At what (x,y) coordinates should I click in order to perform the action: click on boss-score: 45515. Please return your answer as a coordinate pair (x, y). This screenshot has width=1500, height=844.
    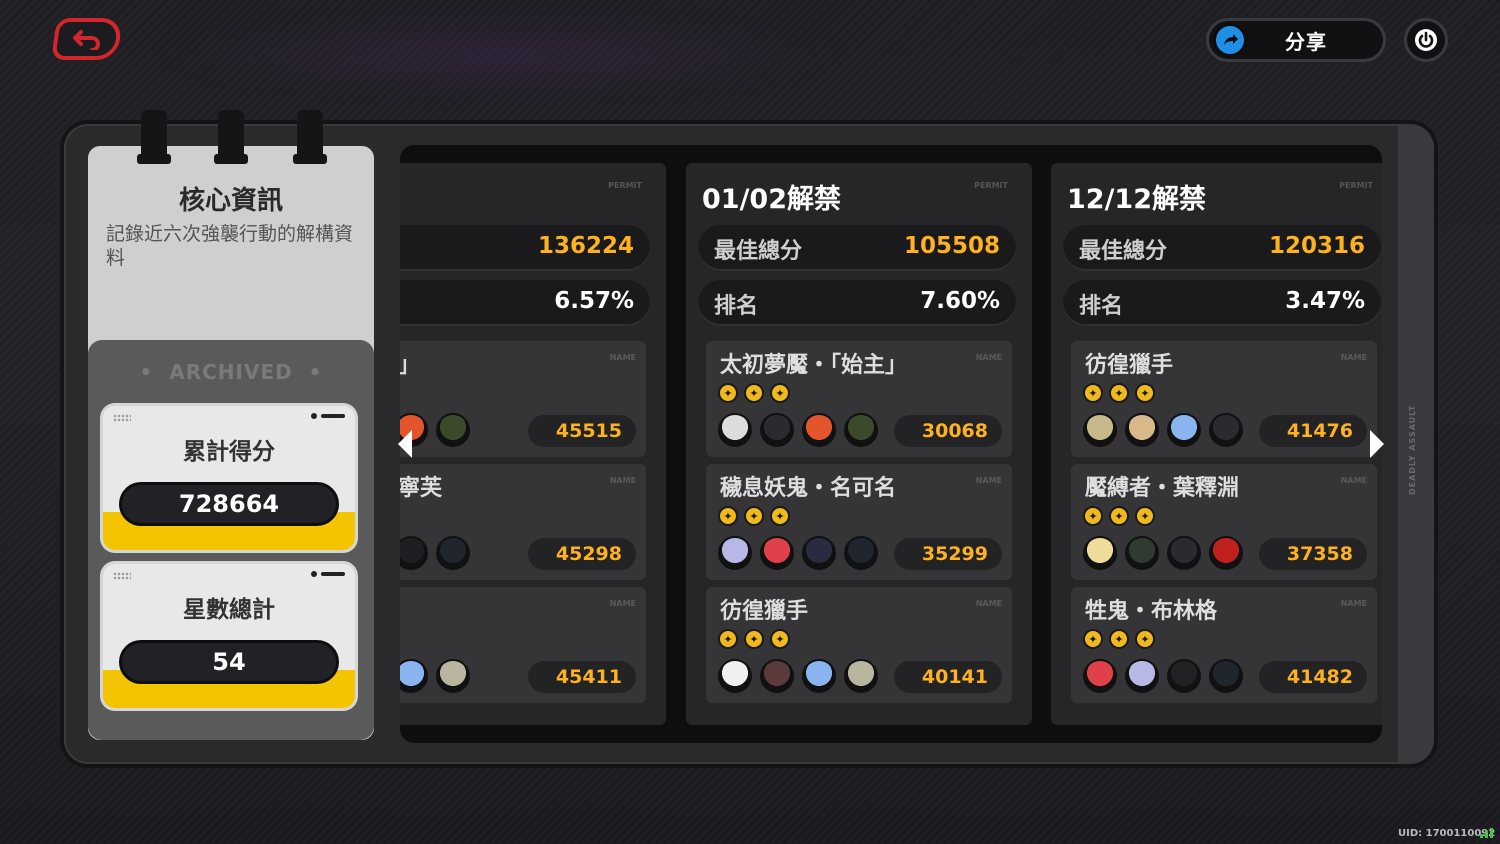
    Looking at the image, I should click on (582, 431).